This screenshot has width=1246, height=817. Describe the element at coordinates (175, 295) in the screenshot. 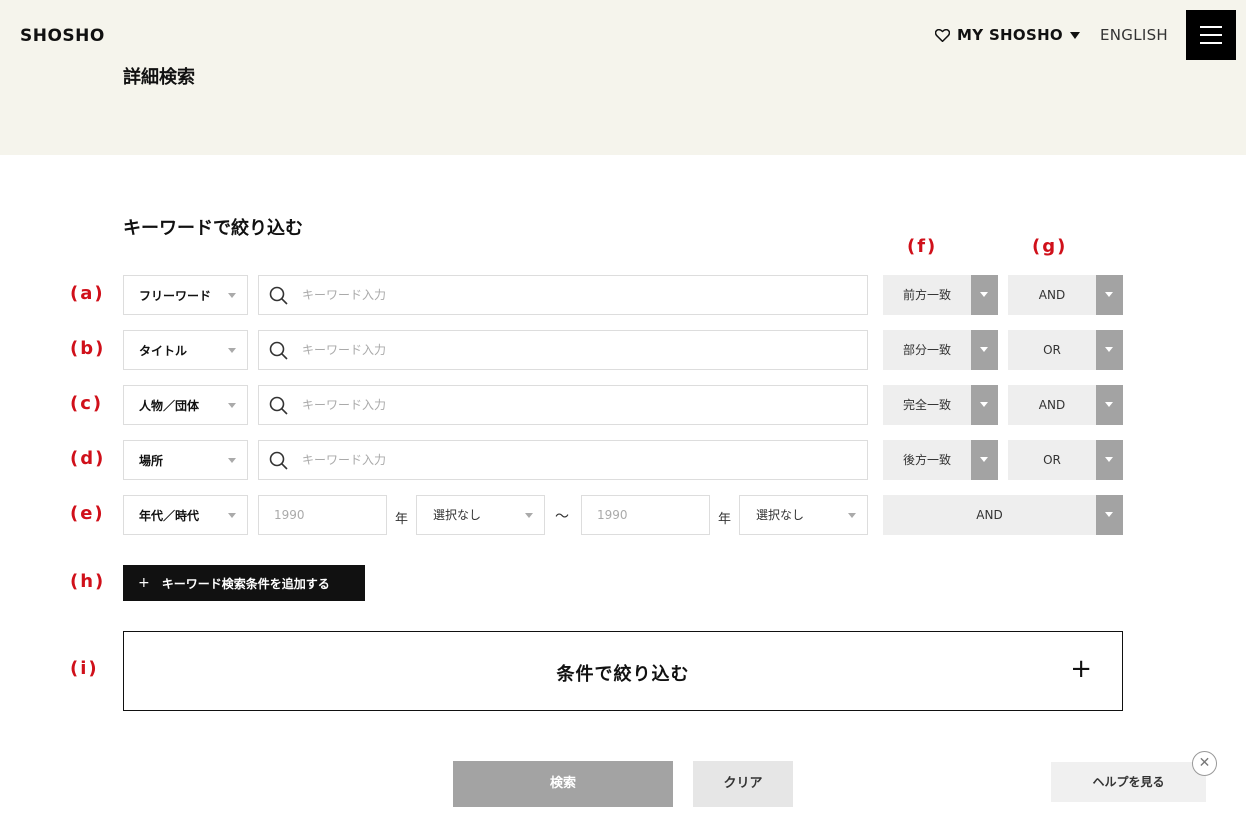

I see `field-select-value: フリーワード` at that location.